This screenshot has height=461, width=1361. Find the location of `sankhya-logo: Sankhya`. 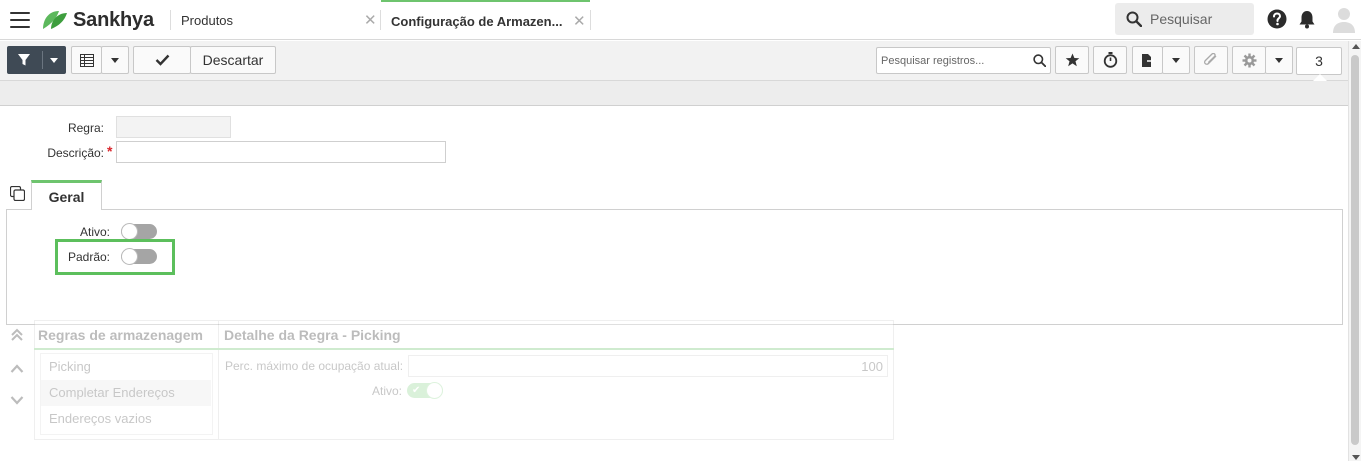

sankhya-logo: Sankhya is located at coordinates (97, 20).